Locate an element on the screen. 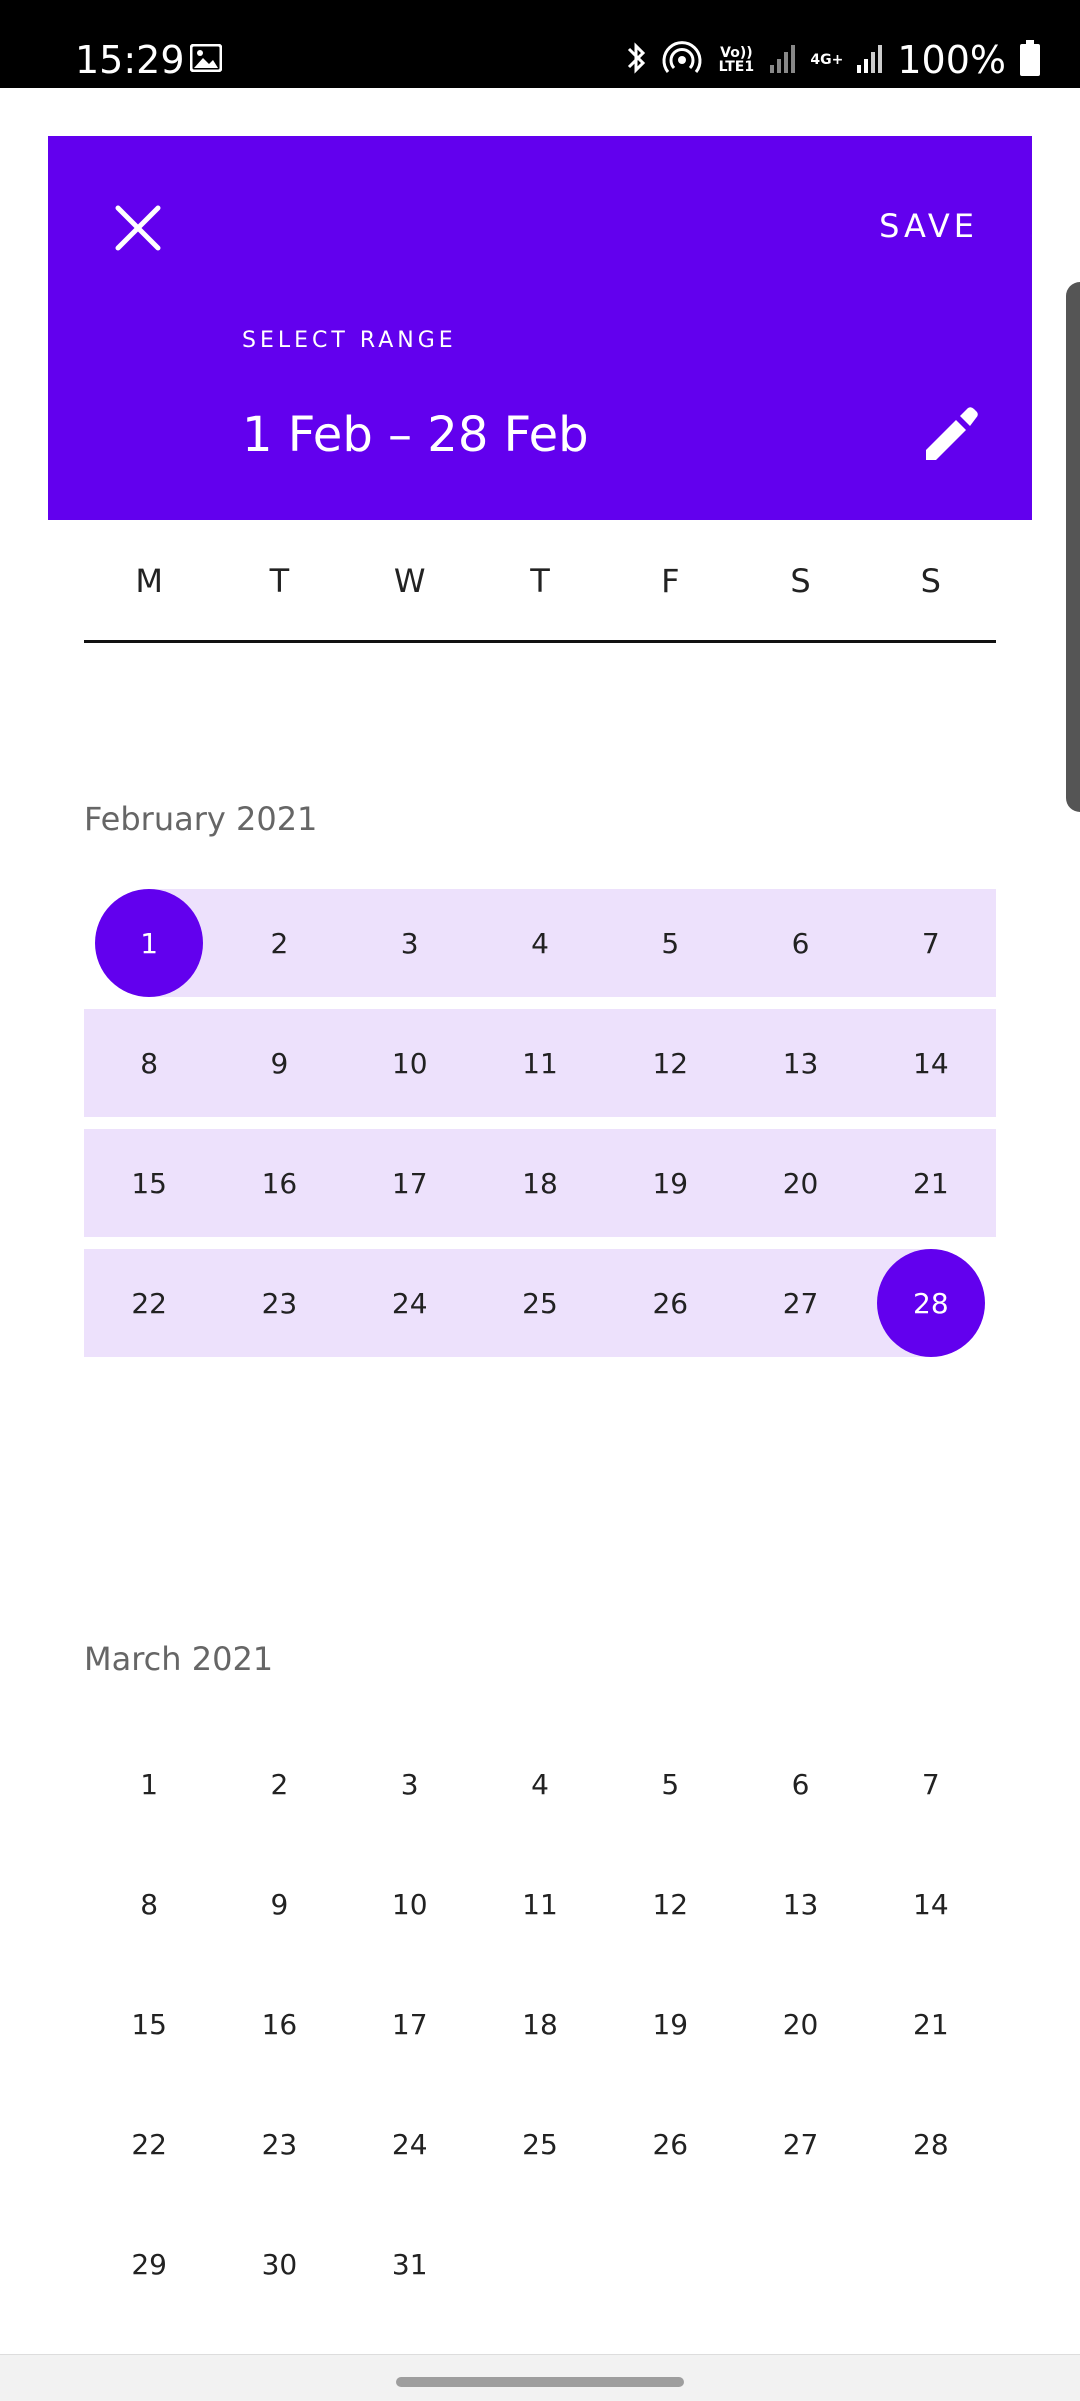 Image resolution: width=1080 pixels, height=2401 pixels. pencil-icon is located at coordinates (952, 433).